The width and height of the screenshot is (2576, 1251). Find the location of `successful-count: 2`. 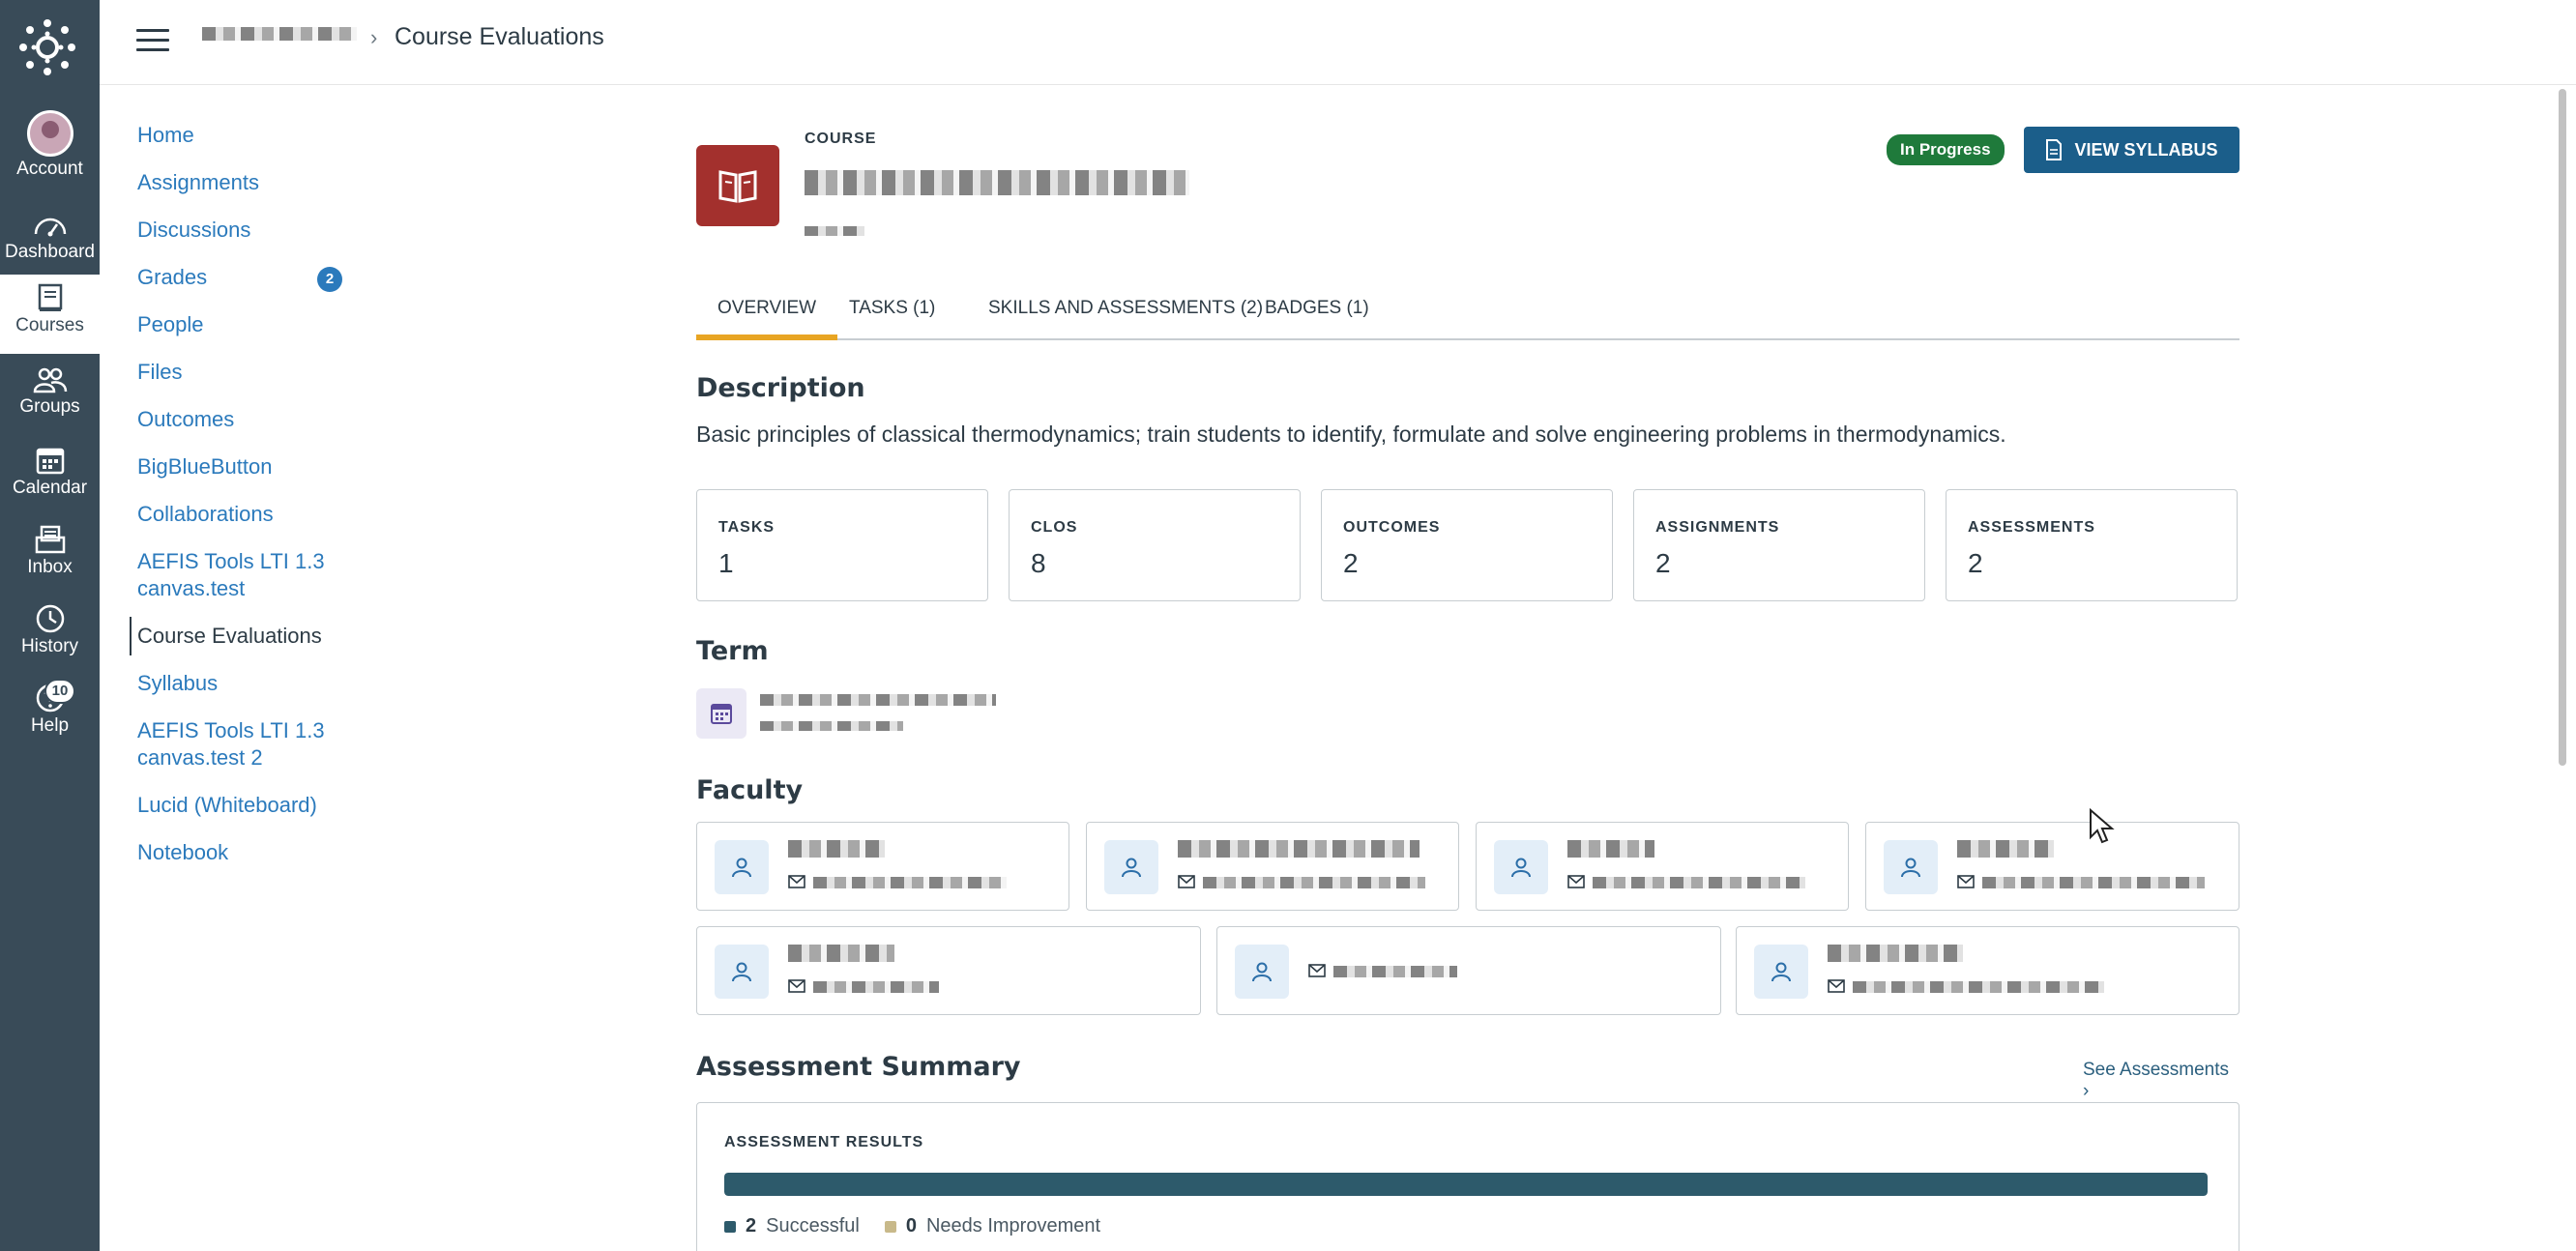

successful-count: 2 is located at coordinates (751, 1225).